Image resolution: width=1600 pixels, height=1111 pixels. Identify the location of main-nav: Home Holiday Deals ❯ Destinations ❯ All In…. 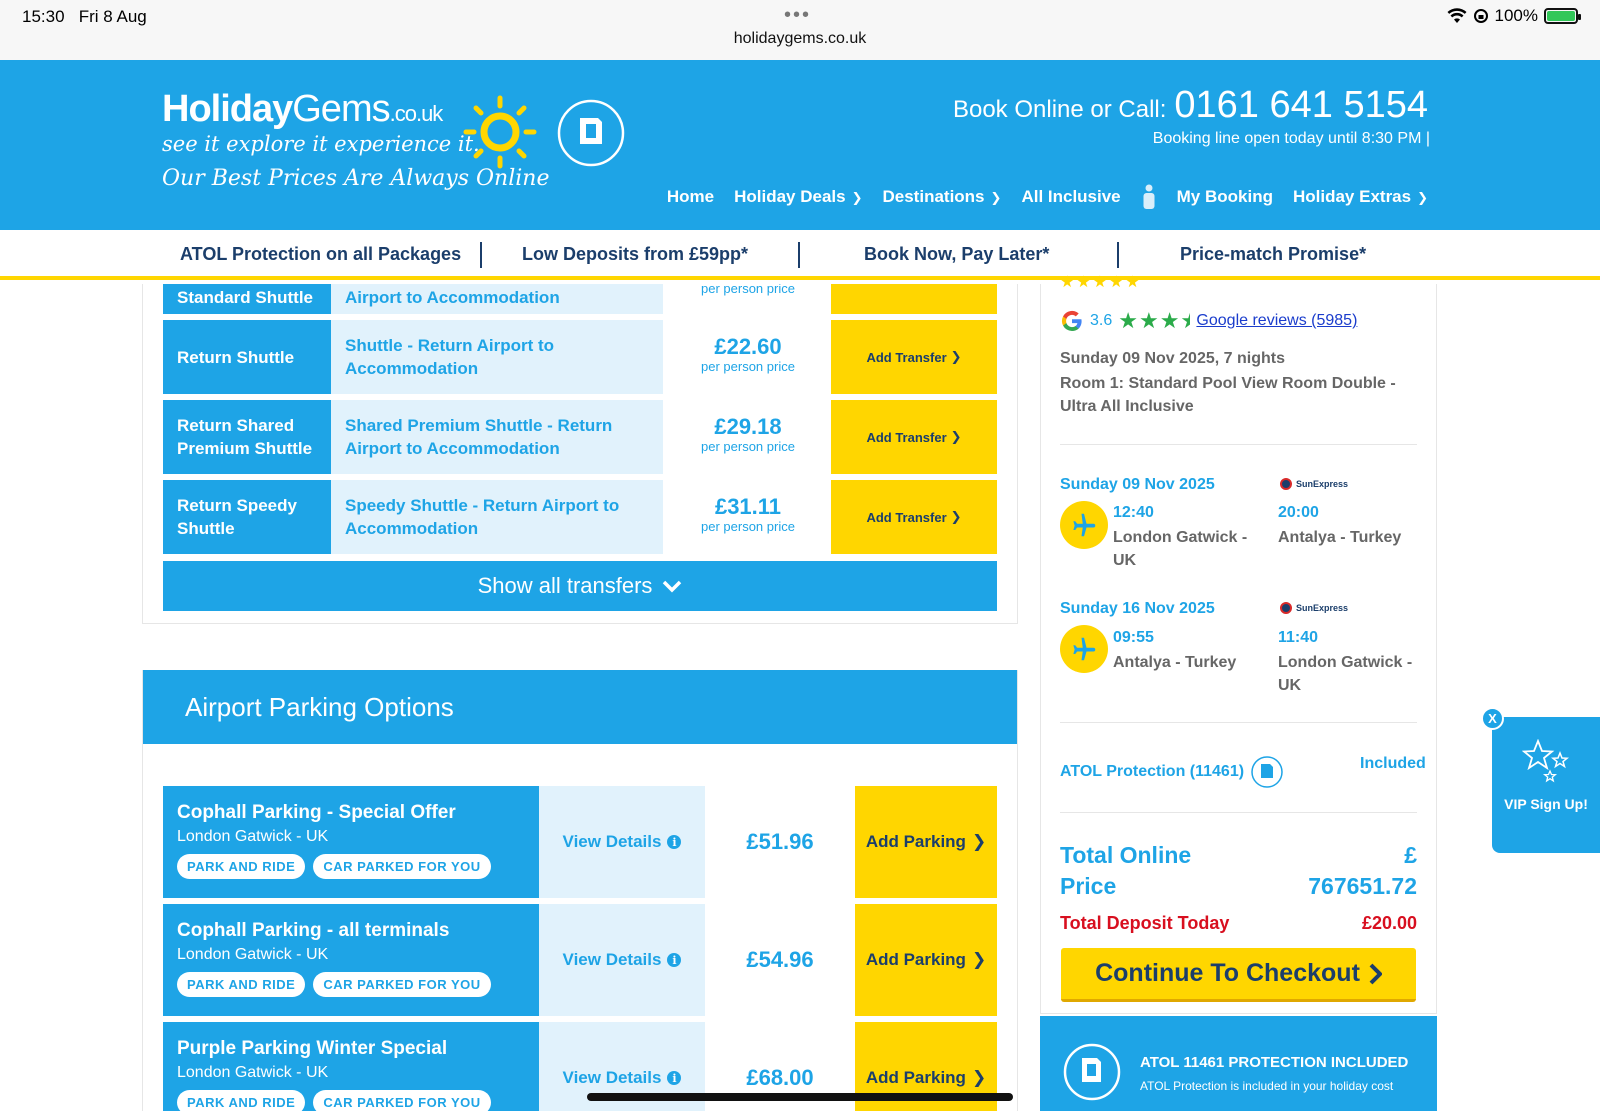
(1047, 197).